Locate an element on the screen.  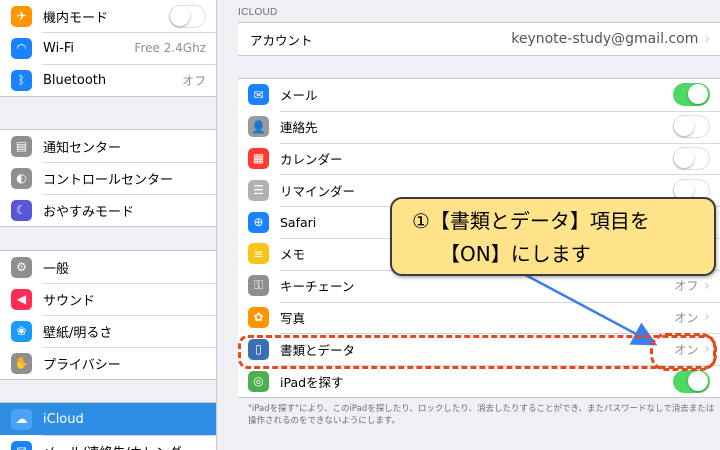
wallpaper-icon: ❀ is located at coordinates (21, 331).